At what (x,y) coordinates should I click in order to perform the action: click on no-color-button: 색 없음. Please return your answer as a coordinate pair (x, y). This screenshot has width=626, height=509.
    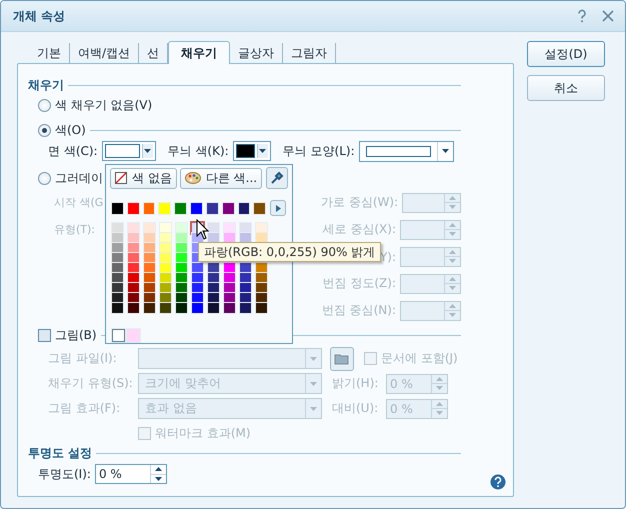
    Looking at the image, I should click on (143, 178).